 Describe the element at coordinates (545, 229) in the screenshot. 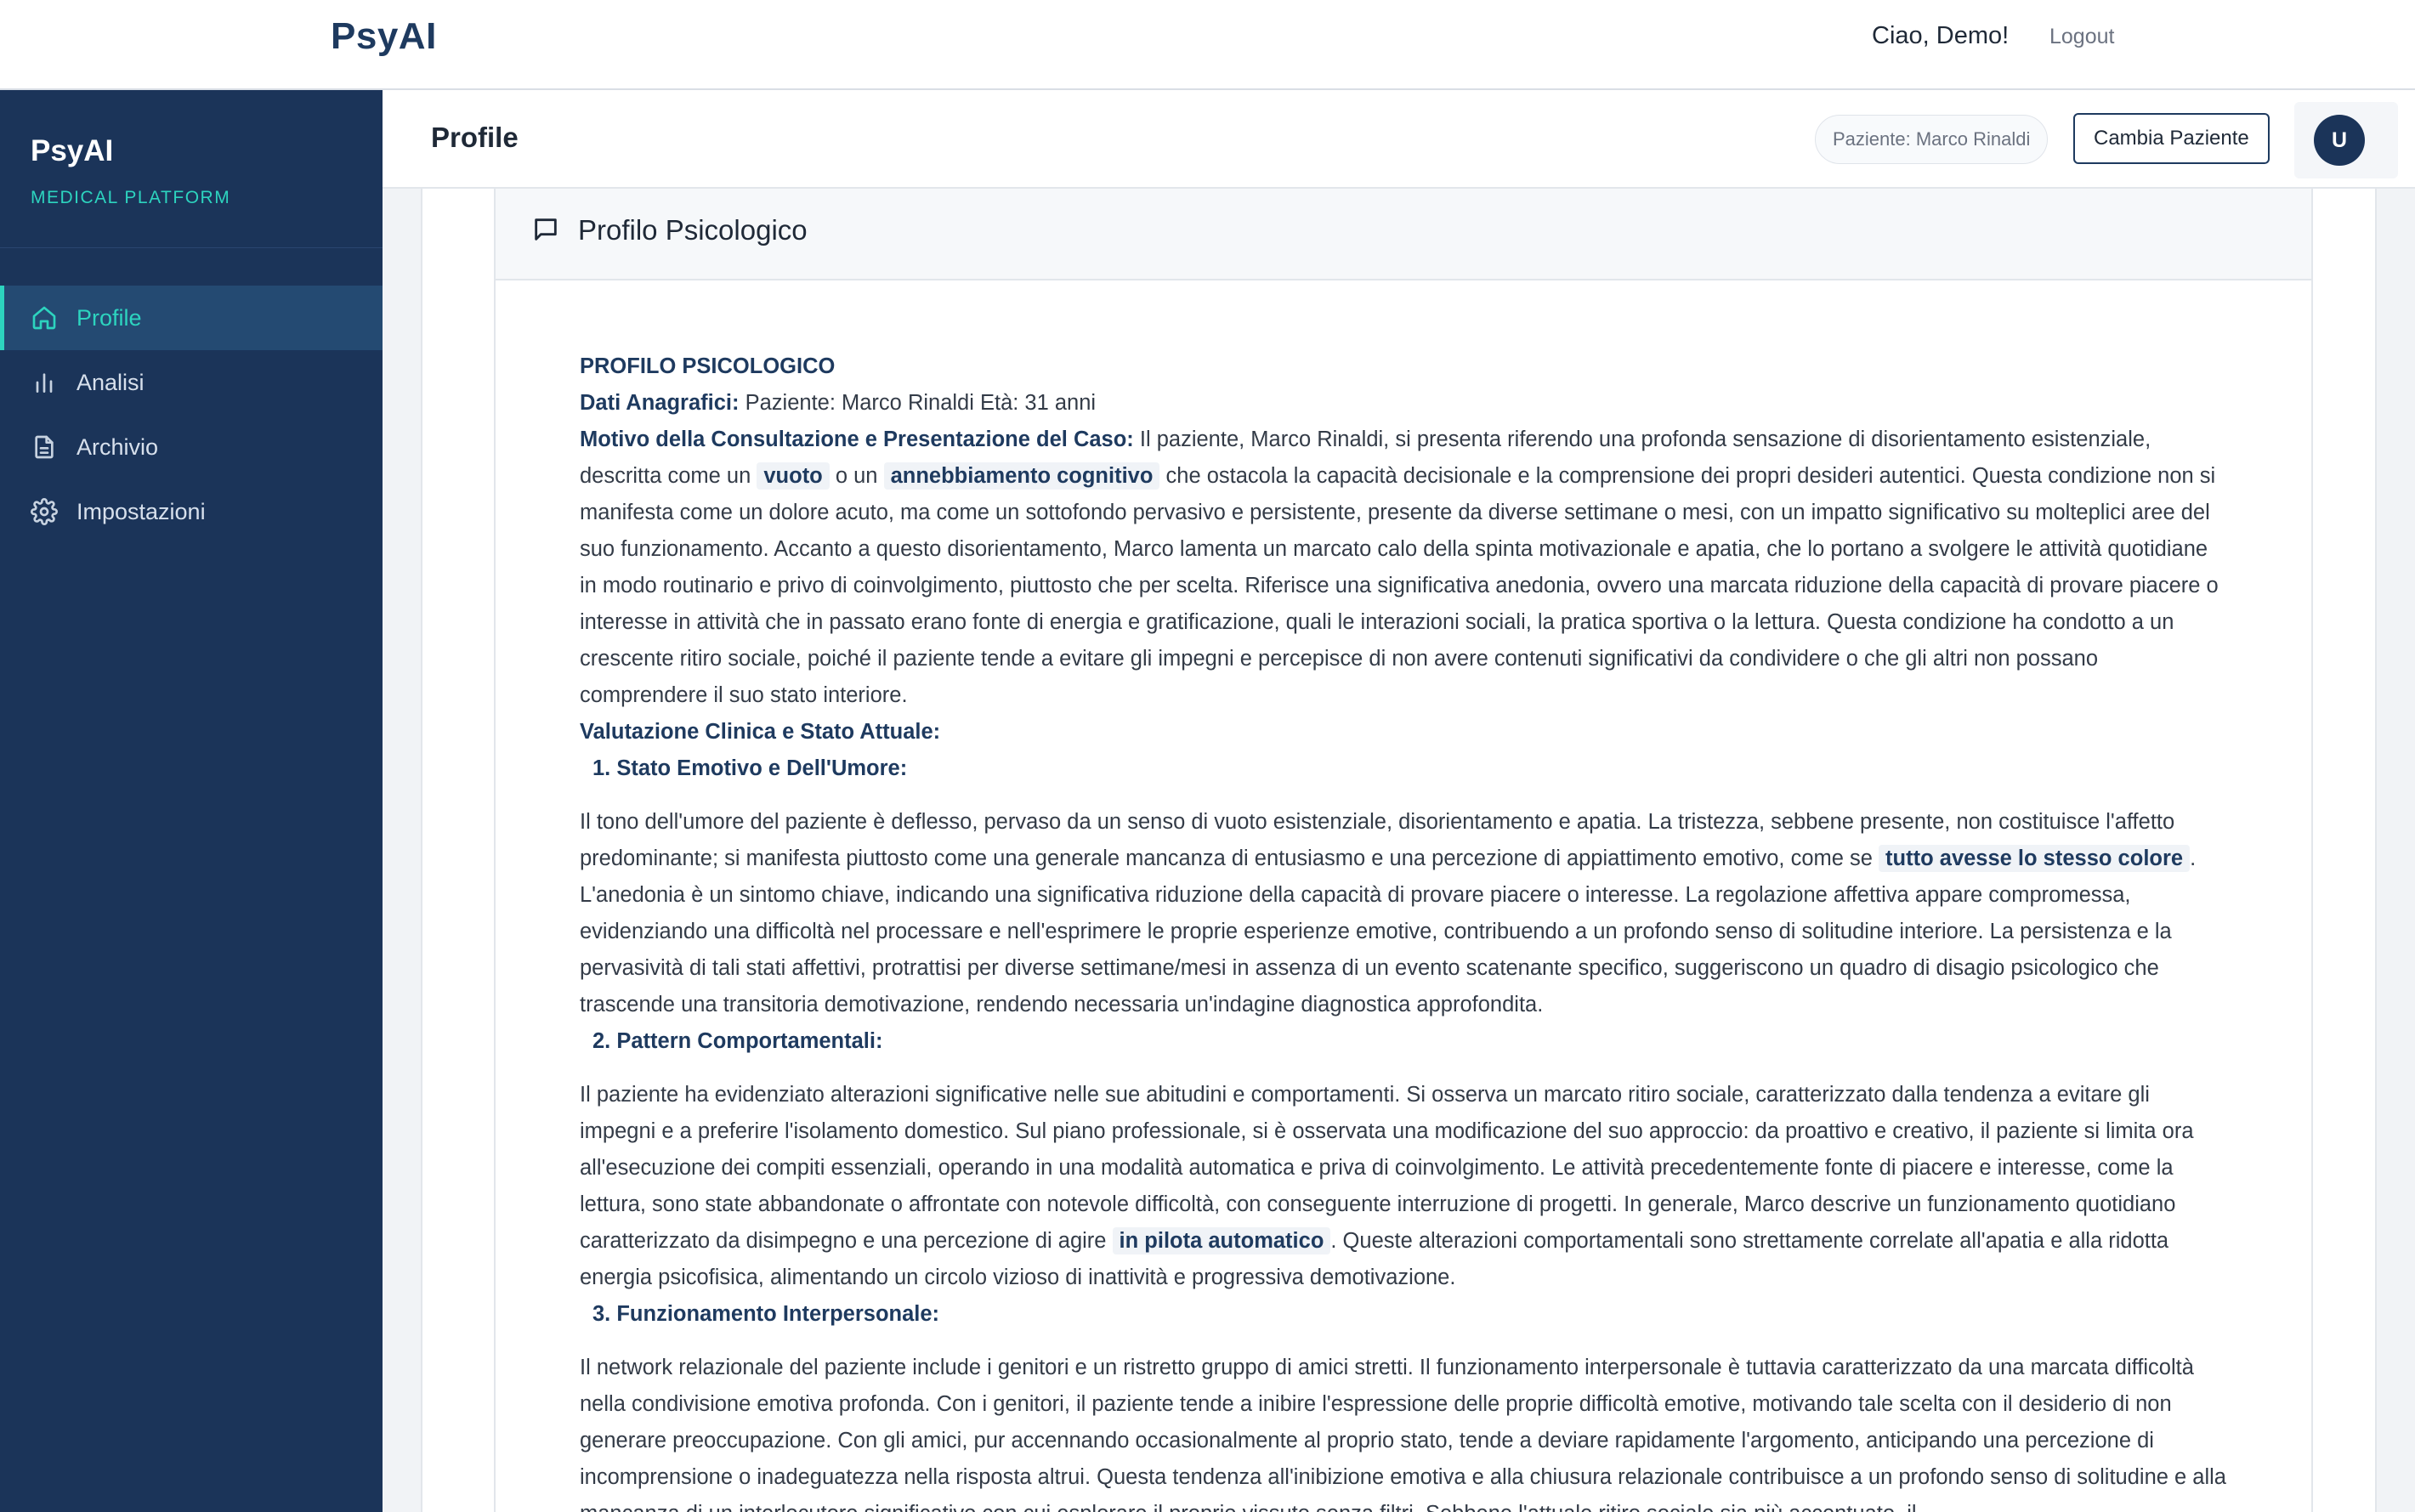

I see `message-square-icon` at that location.